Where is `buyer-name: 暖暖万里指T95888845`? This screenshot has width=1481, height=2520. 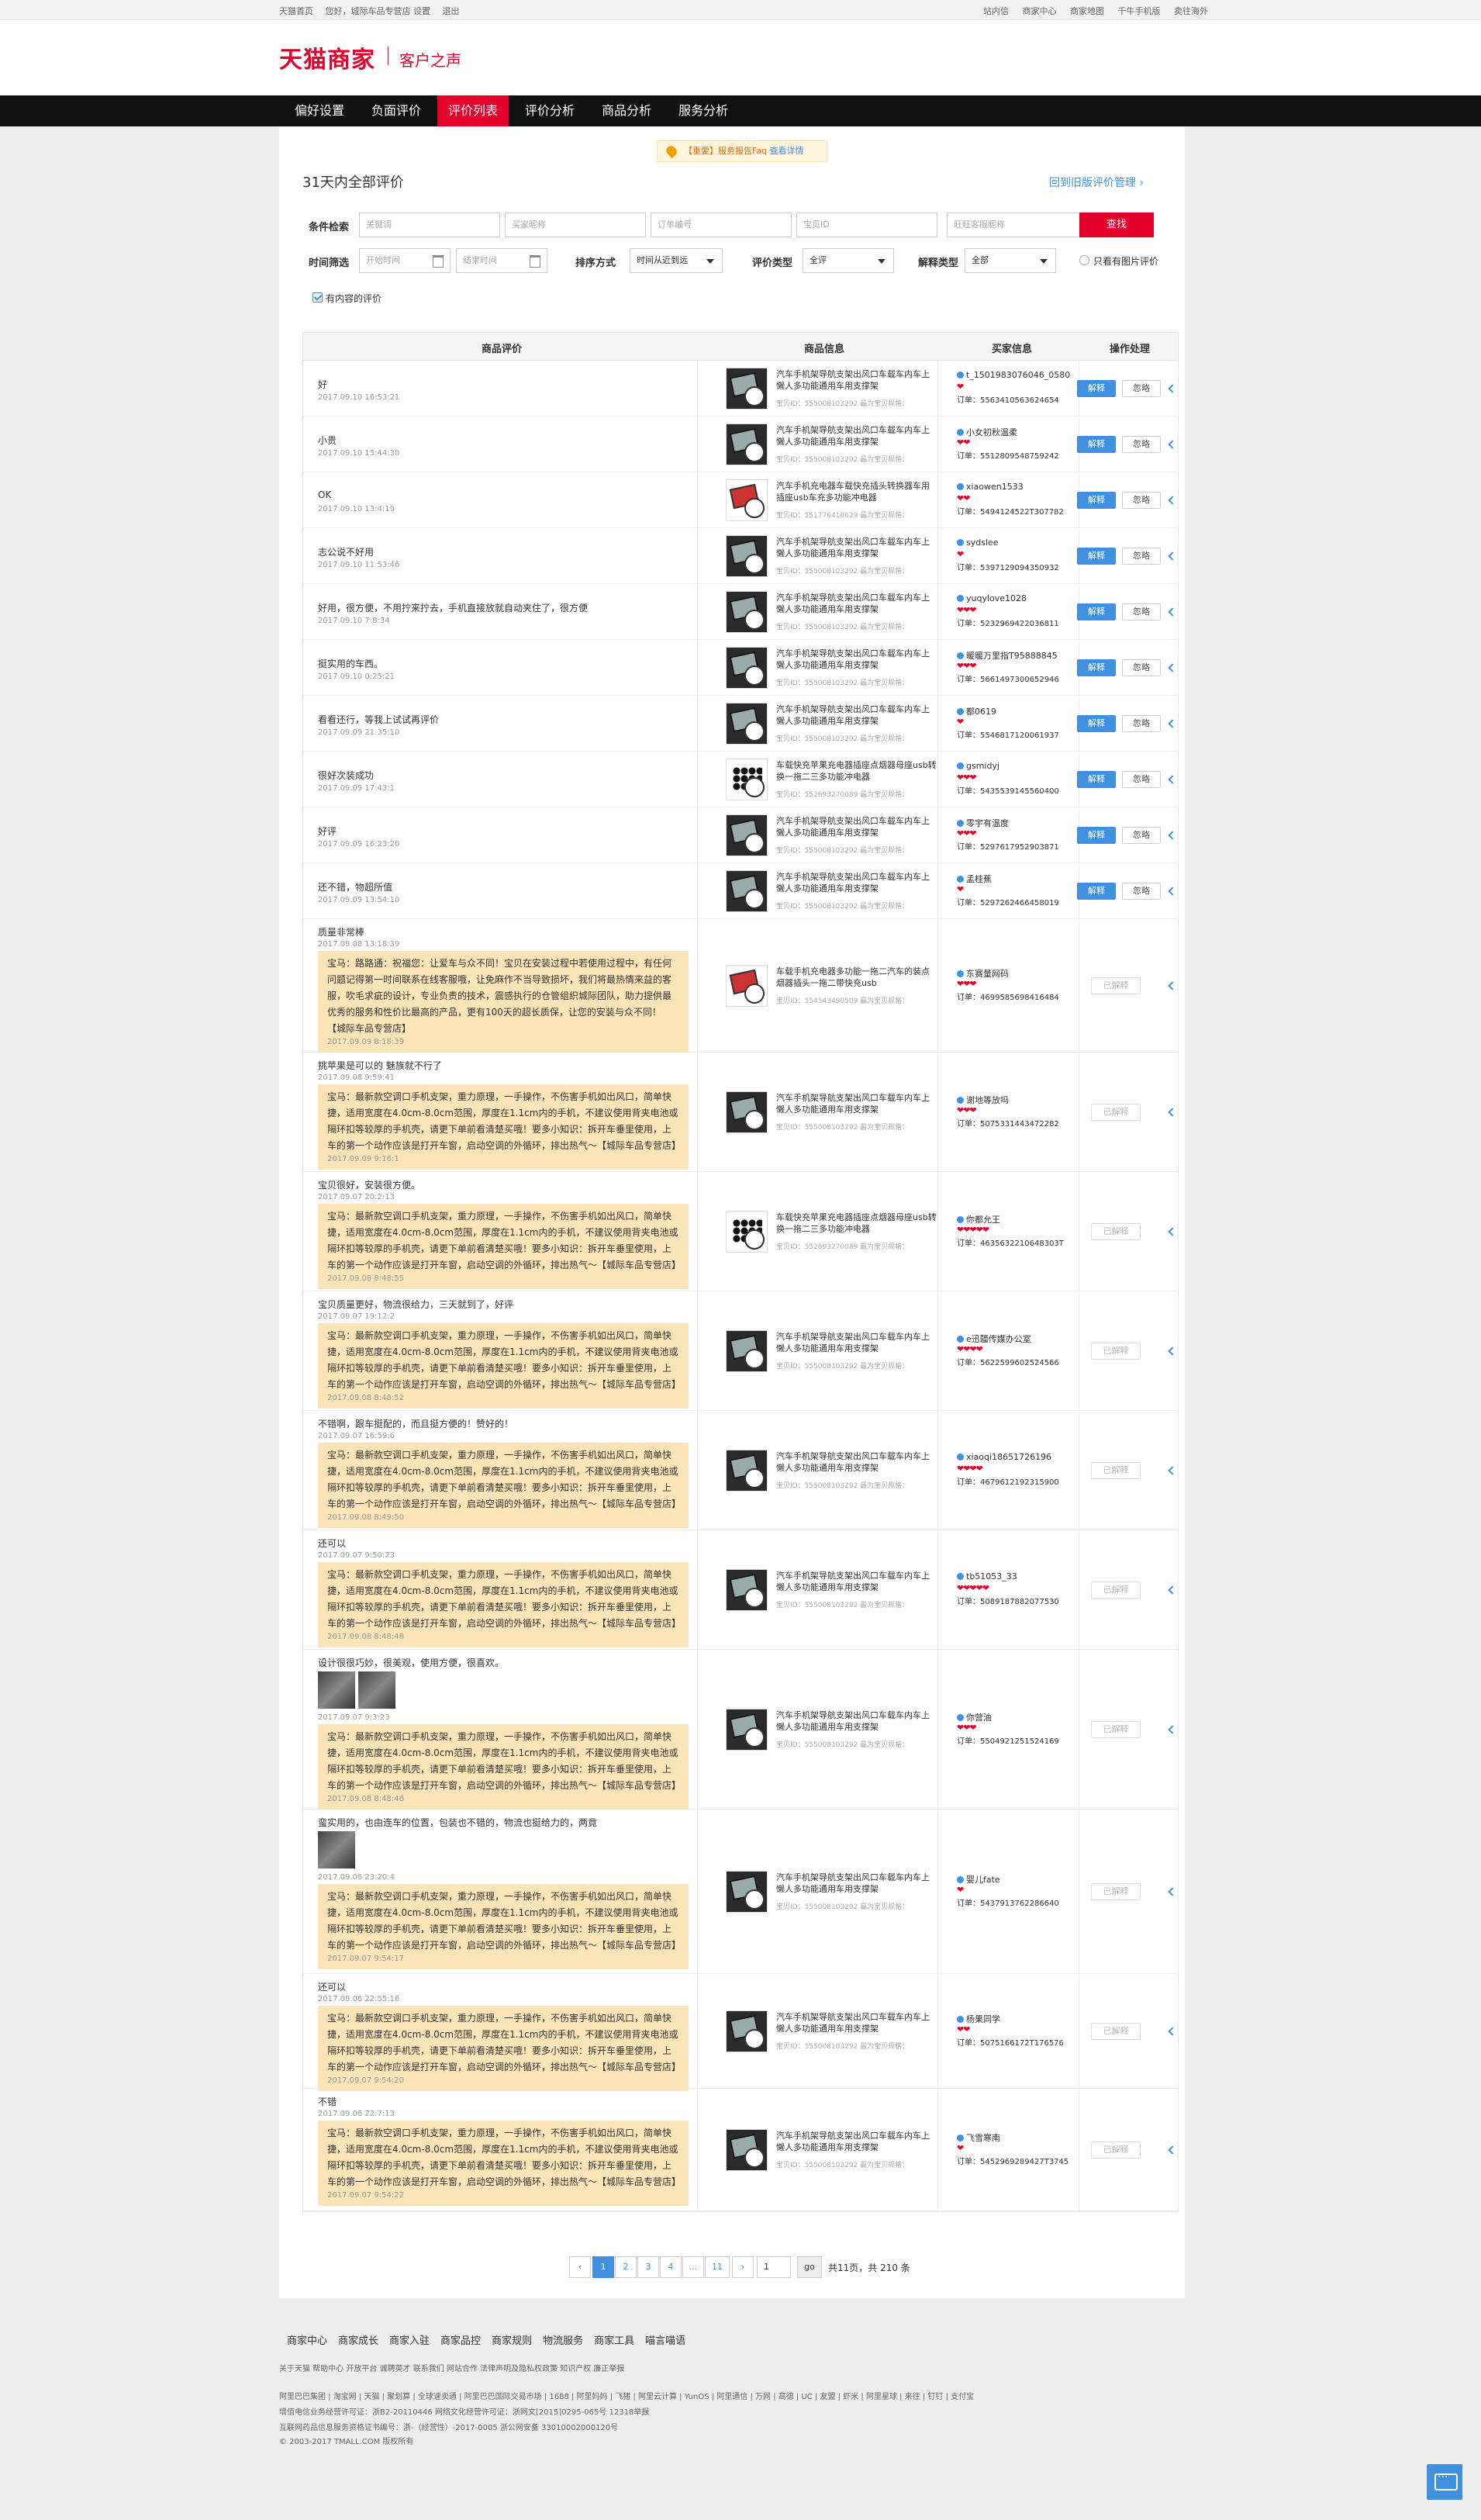 buyer-name: 暖暖万里指T95888845 is located at coordinates (1007, 656).